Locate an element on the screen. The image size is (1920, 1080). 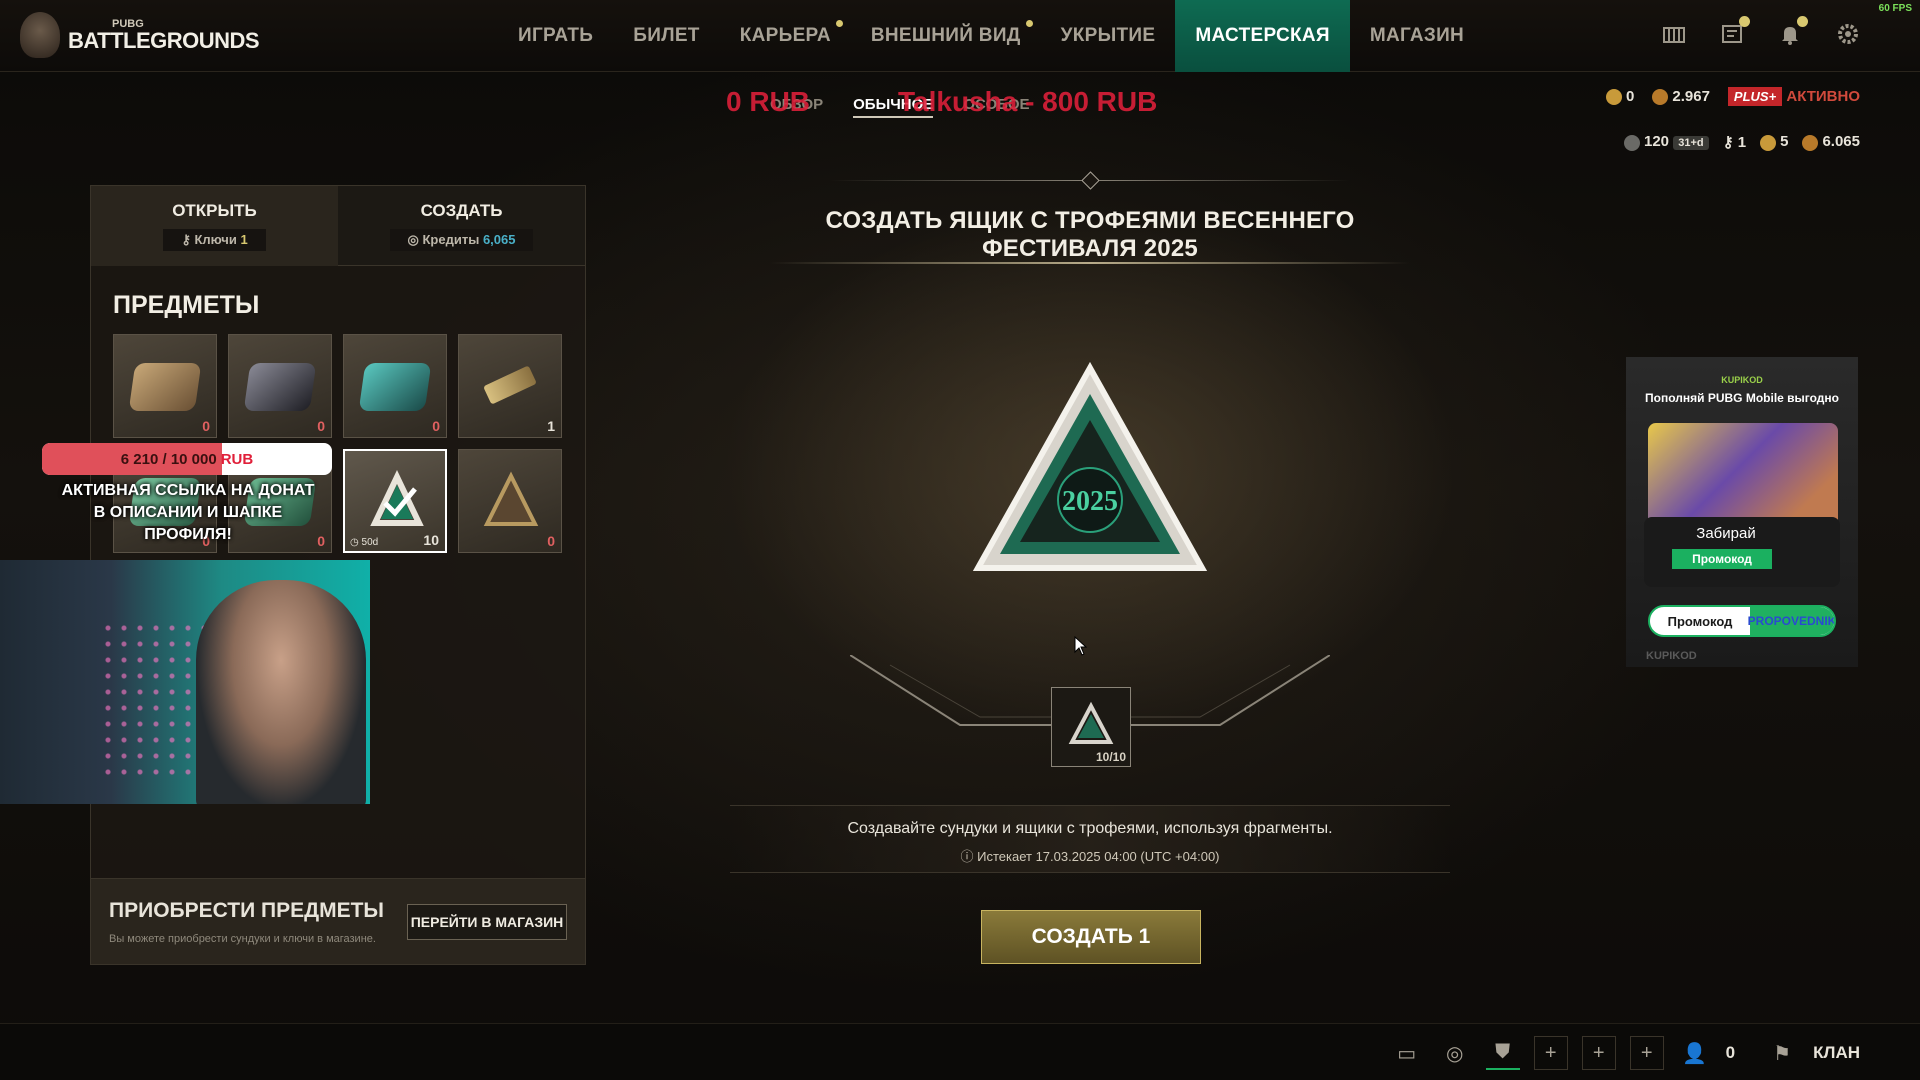
credits-count: ◎ Кредиты 6,065 is located at coordinates (461, 239).